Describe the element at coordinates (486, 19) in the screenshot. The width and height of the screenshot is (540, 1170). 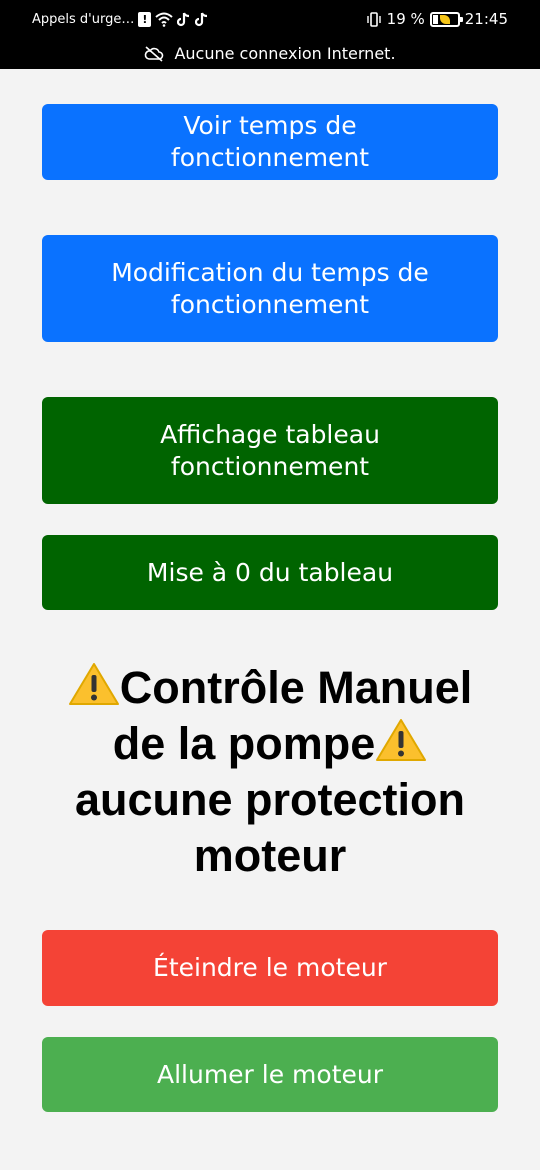
I see `clock: 21:45` at that location.